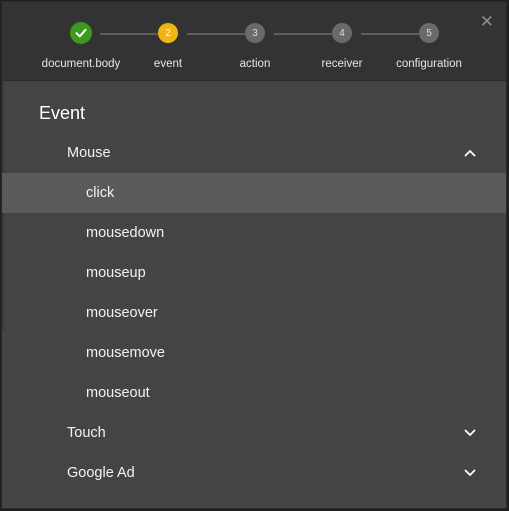 The height and width of the screenshot is (511, 509). What do you see at coordinates (470, 153) in the screenshot?
I see `chevron-up-icon` at bounding box center [470, 153].